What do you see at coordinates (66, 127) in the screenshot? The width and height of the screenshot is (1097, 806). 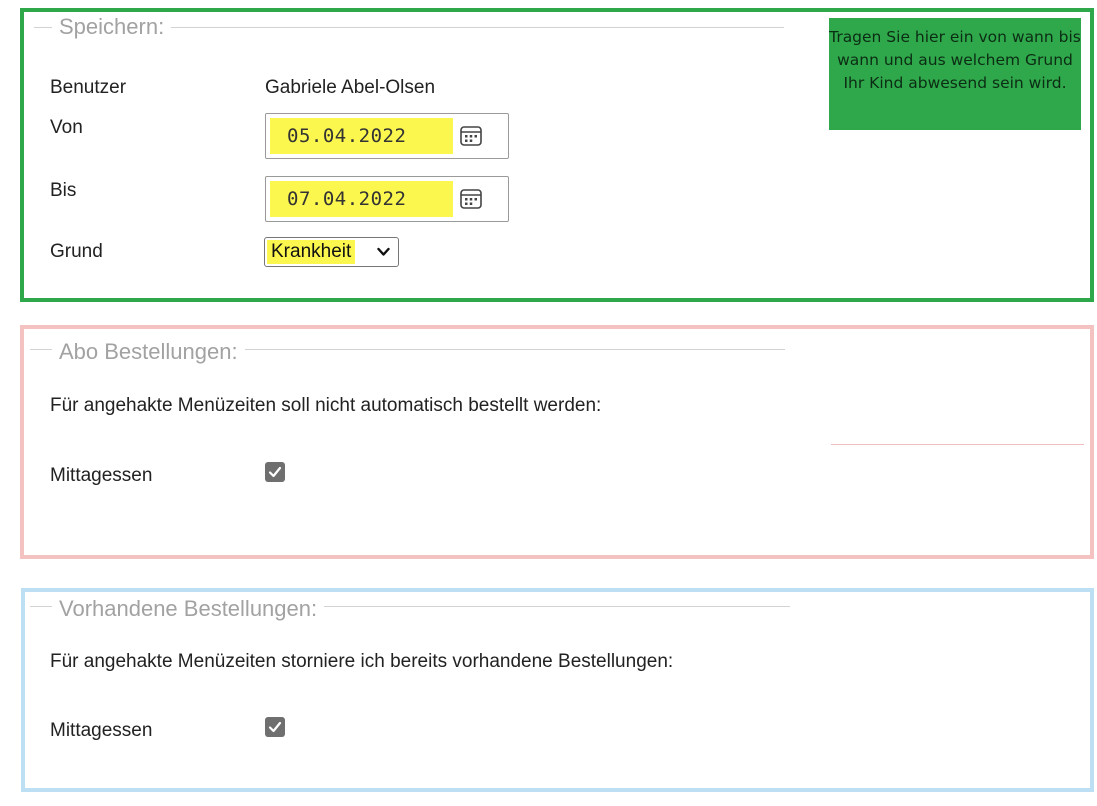 I see `von-label: Von` at bounding box center [66, 127].